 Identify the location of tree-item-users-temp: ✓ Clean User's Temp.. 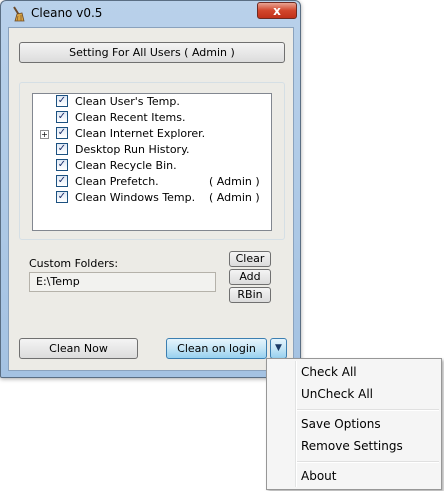
(152, 102).